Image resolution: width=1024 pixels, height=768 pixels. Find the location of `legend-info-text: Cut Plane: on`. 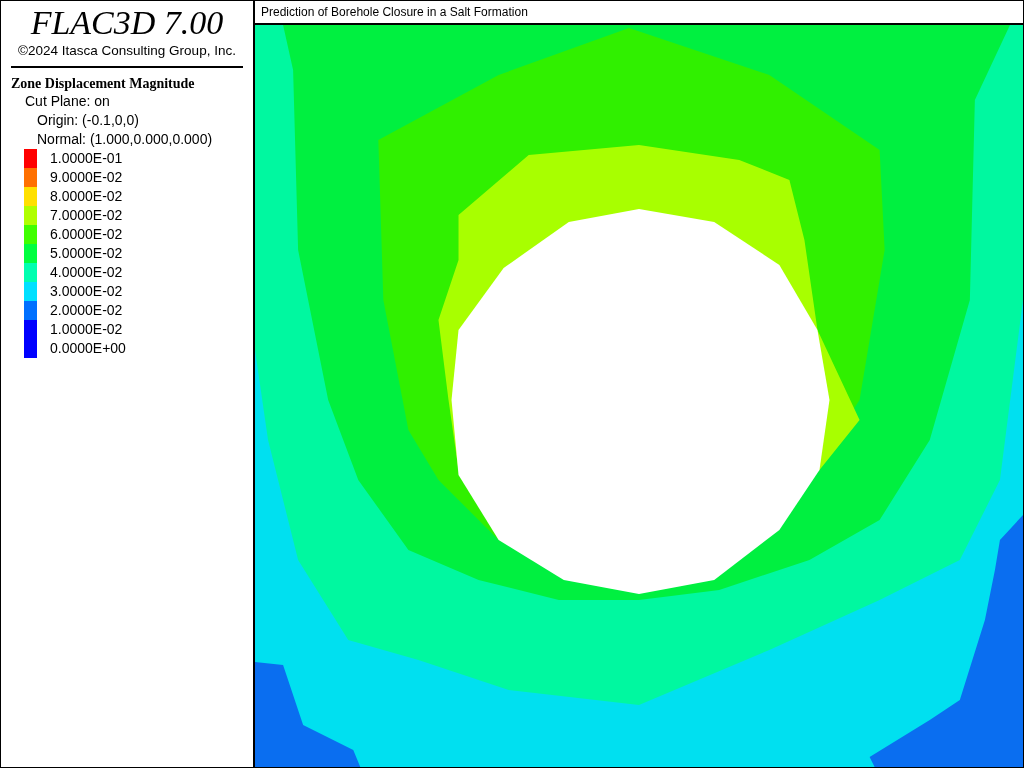

legend-info-text: Cut Plane: on is located at coordinates (67, 101).